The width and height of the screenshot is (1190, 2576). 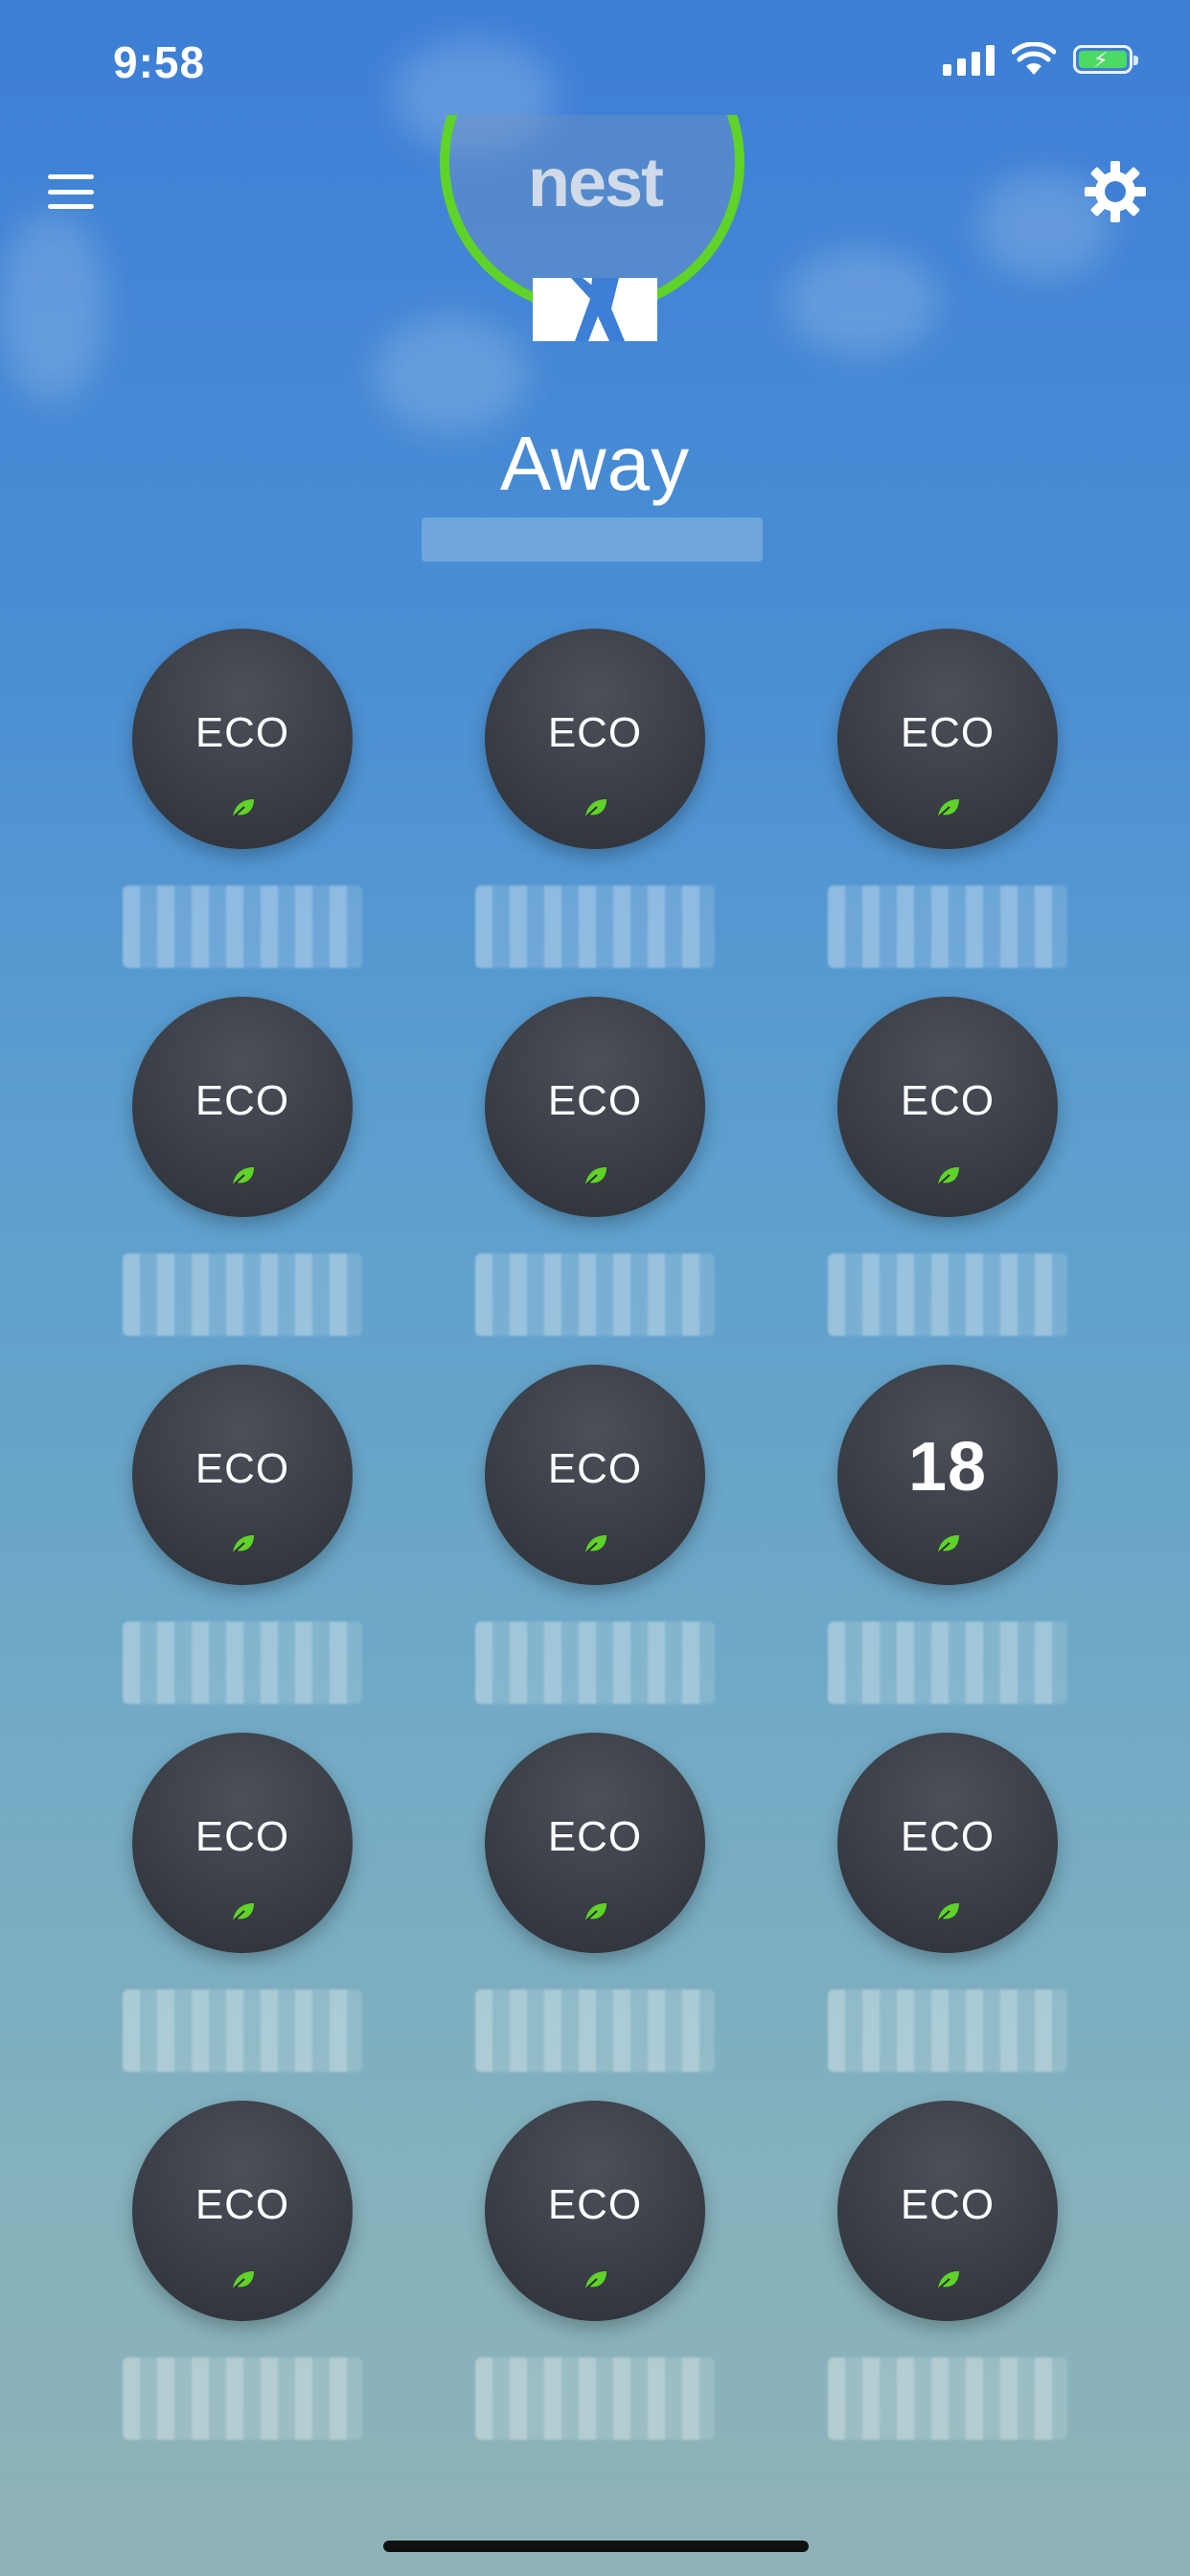 What do you see at coordinates (595, 309) in the screenshot?
I see `walking-person-icon` at bounding box center [595, 309].